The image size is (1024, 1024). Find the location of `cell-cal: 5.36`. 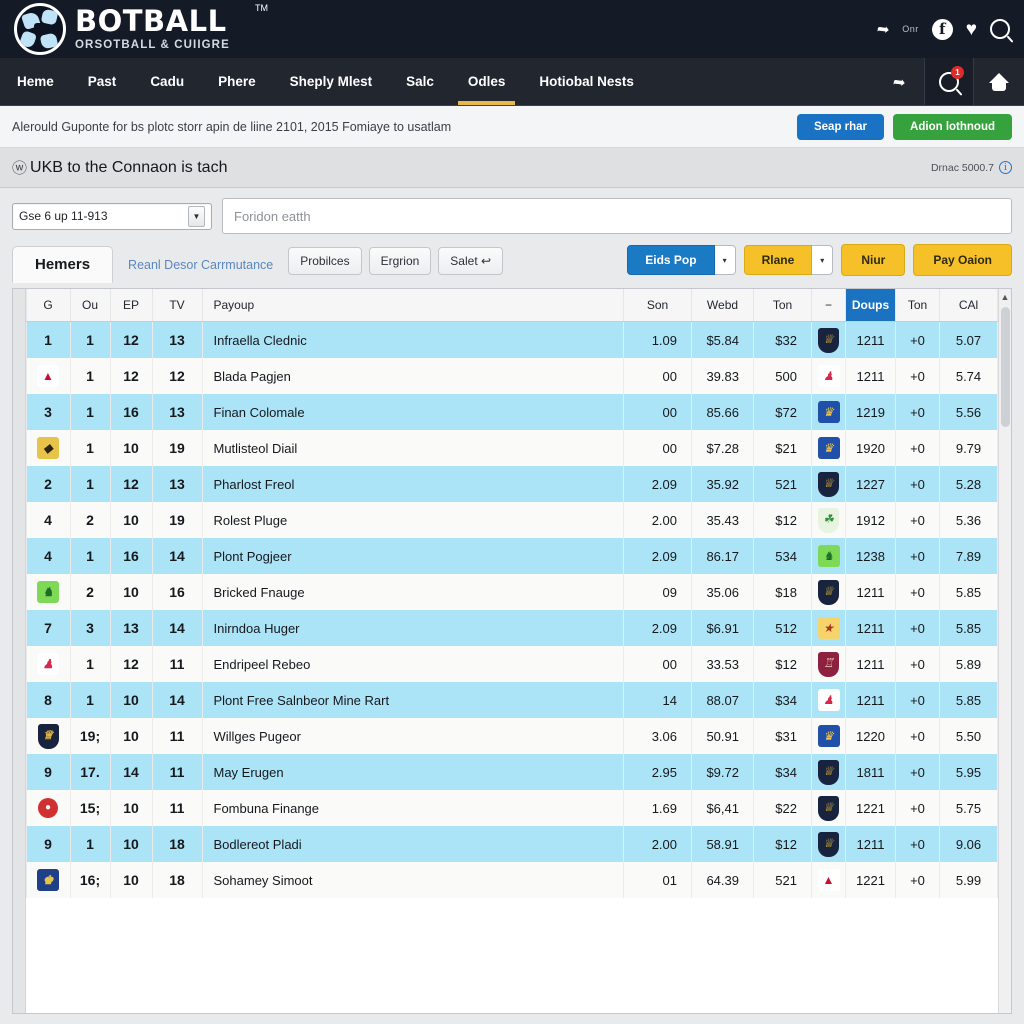

cell-cal: 5.36 is located at coordinates (968, 520).